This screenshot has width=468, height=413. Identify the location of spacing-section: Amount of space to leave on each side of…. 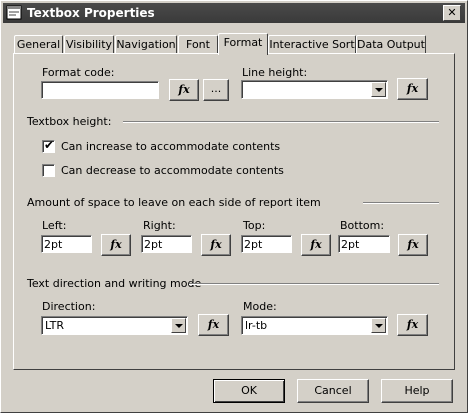
(233, 202).